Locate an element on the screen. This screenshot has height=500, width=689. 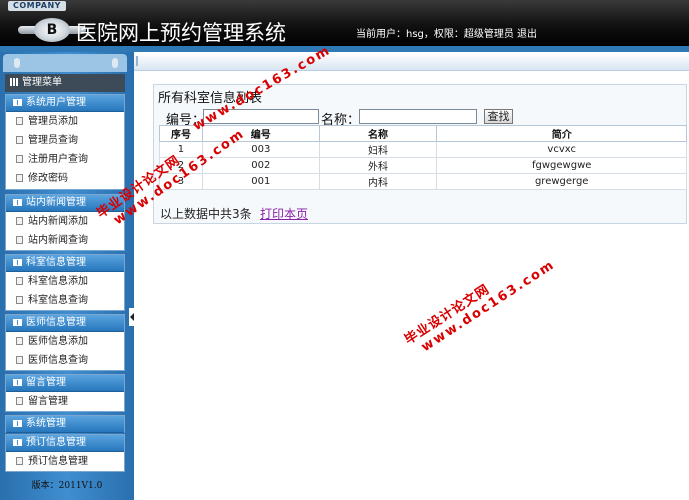
main-toolbar is located at coordinates (411, 61).